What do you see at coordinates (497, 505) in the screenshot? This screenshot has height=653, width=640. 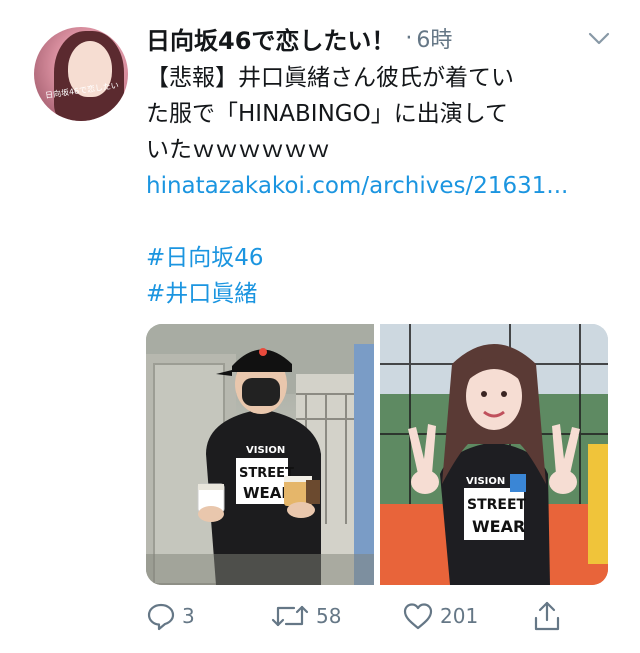 I see `right-shirt-text-1: STREET` at bounding box center [497, 505].